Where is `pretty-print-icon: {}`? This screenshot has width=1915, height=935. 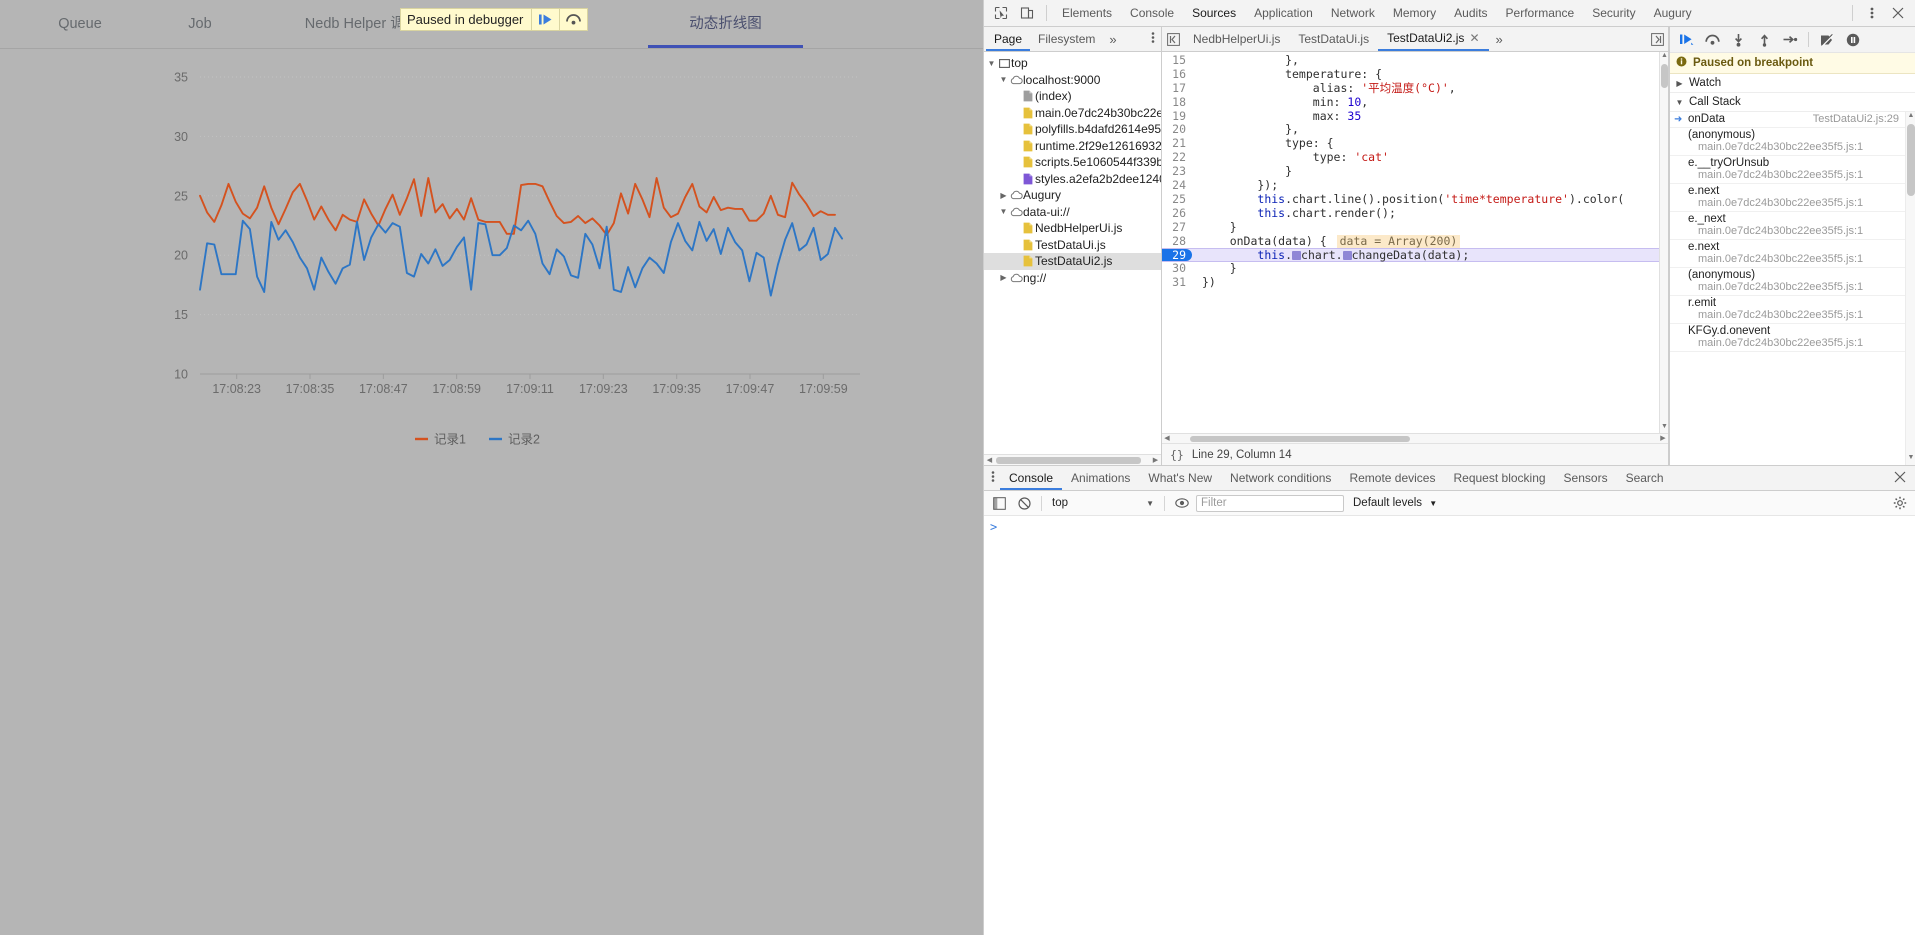
pretty-print-icon: {} is located at coordinates (1177, 455).